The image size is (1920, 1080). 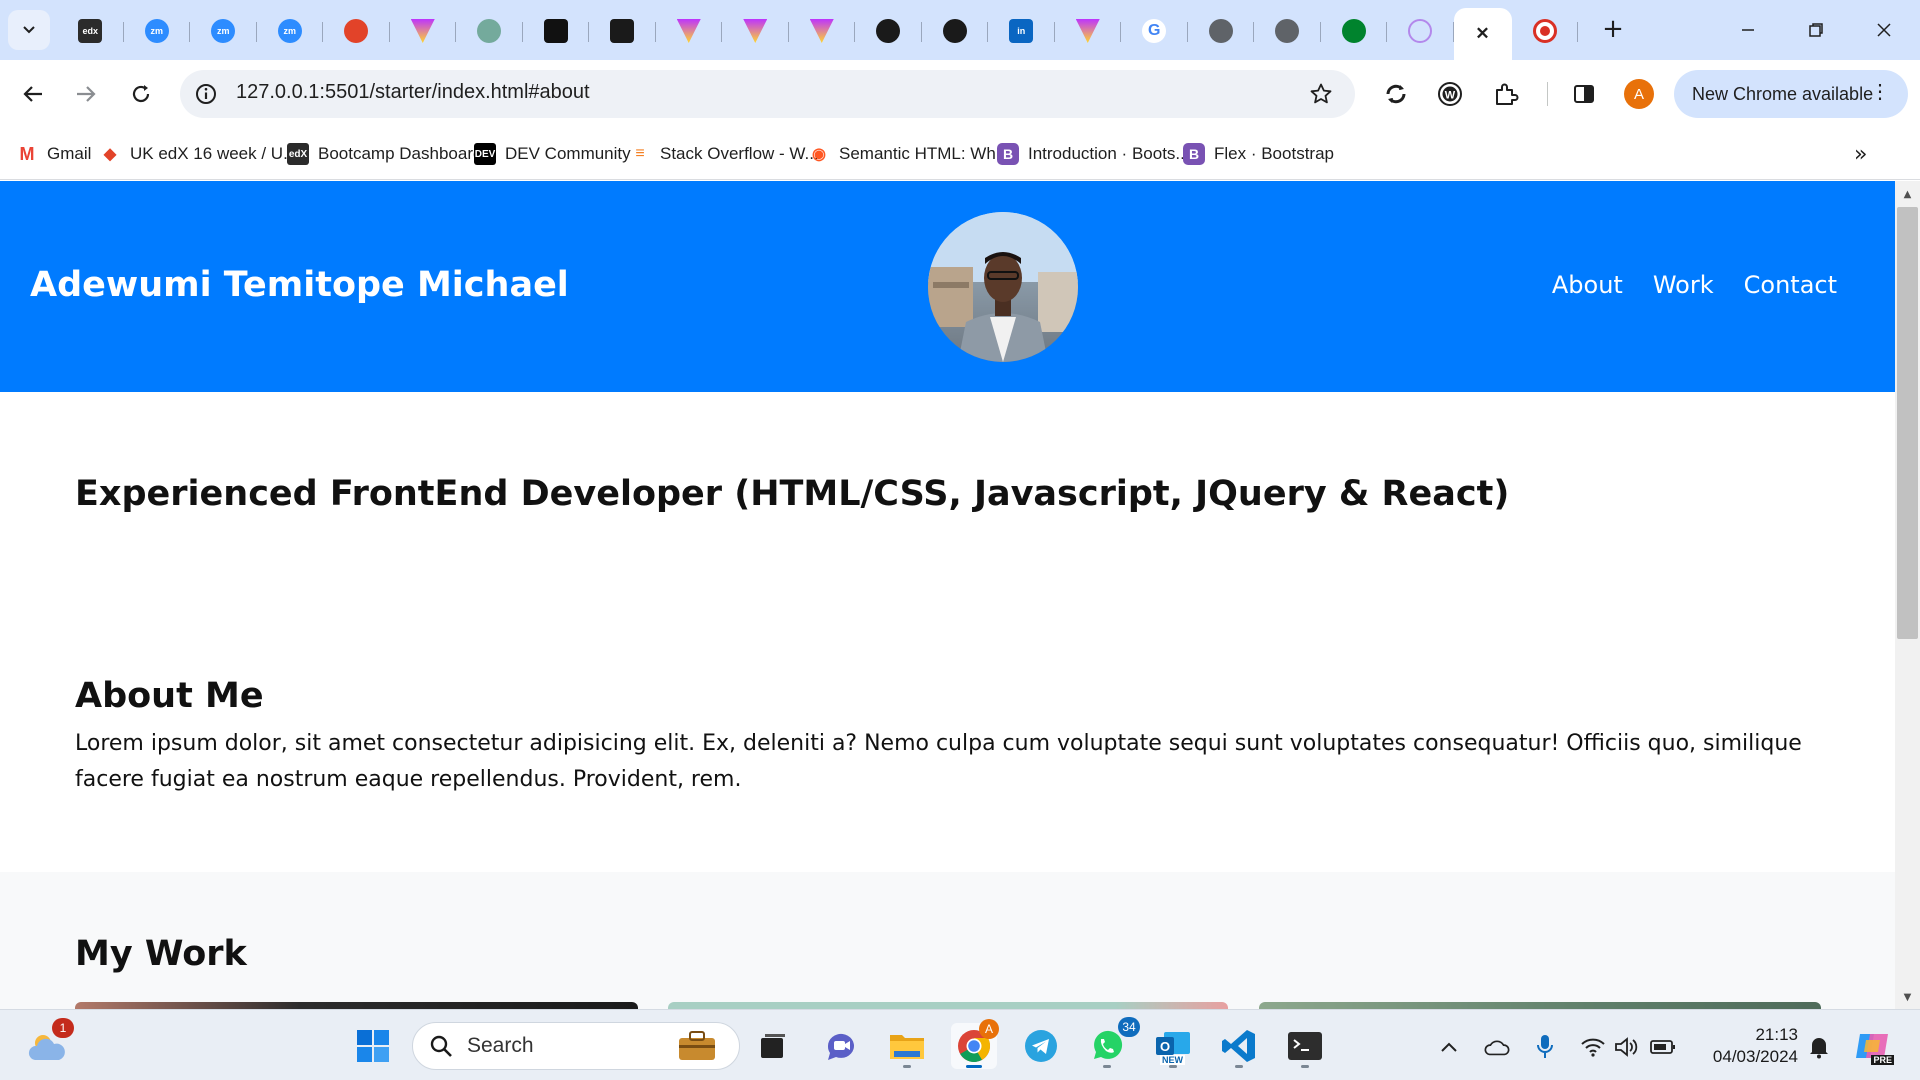 What do you see at coordinates (1819, 1047) in the screenshot?
I see `notification-bell-icon` at bounding box center [1819, 1047].